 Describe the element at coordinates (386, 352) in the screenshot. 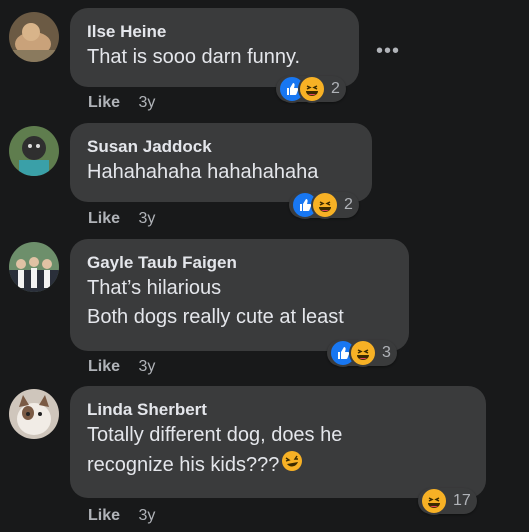

I see `reaction-count: 3` at that location.